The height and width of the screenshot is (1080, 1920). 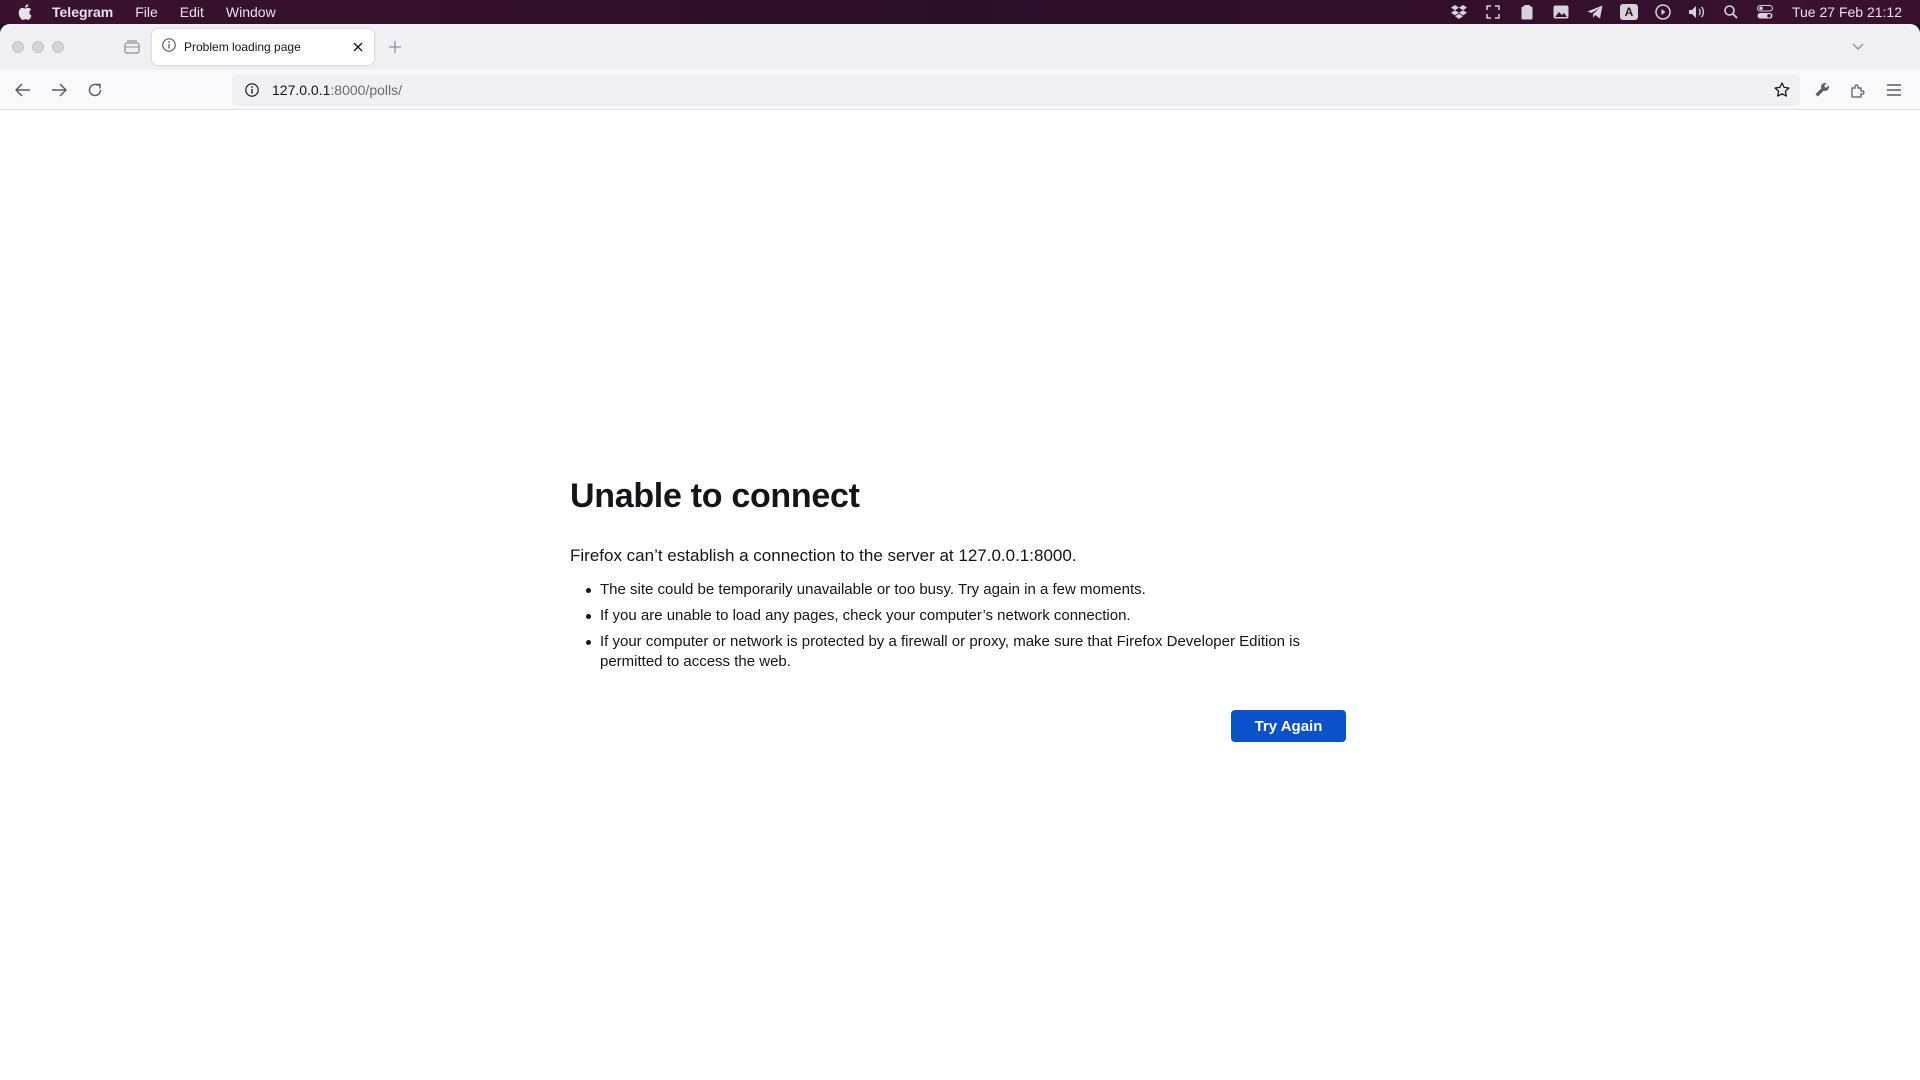 I want to click on menu-app-name: Telegram, so click(x=82, y=12).